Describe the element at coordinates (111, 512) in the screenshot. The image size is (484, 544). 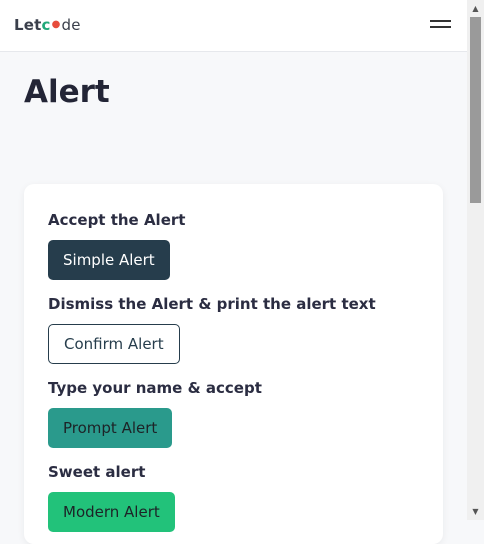
I see `modern-alert-button: Modern Alert` at that location.